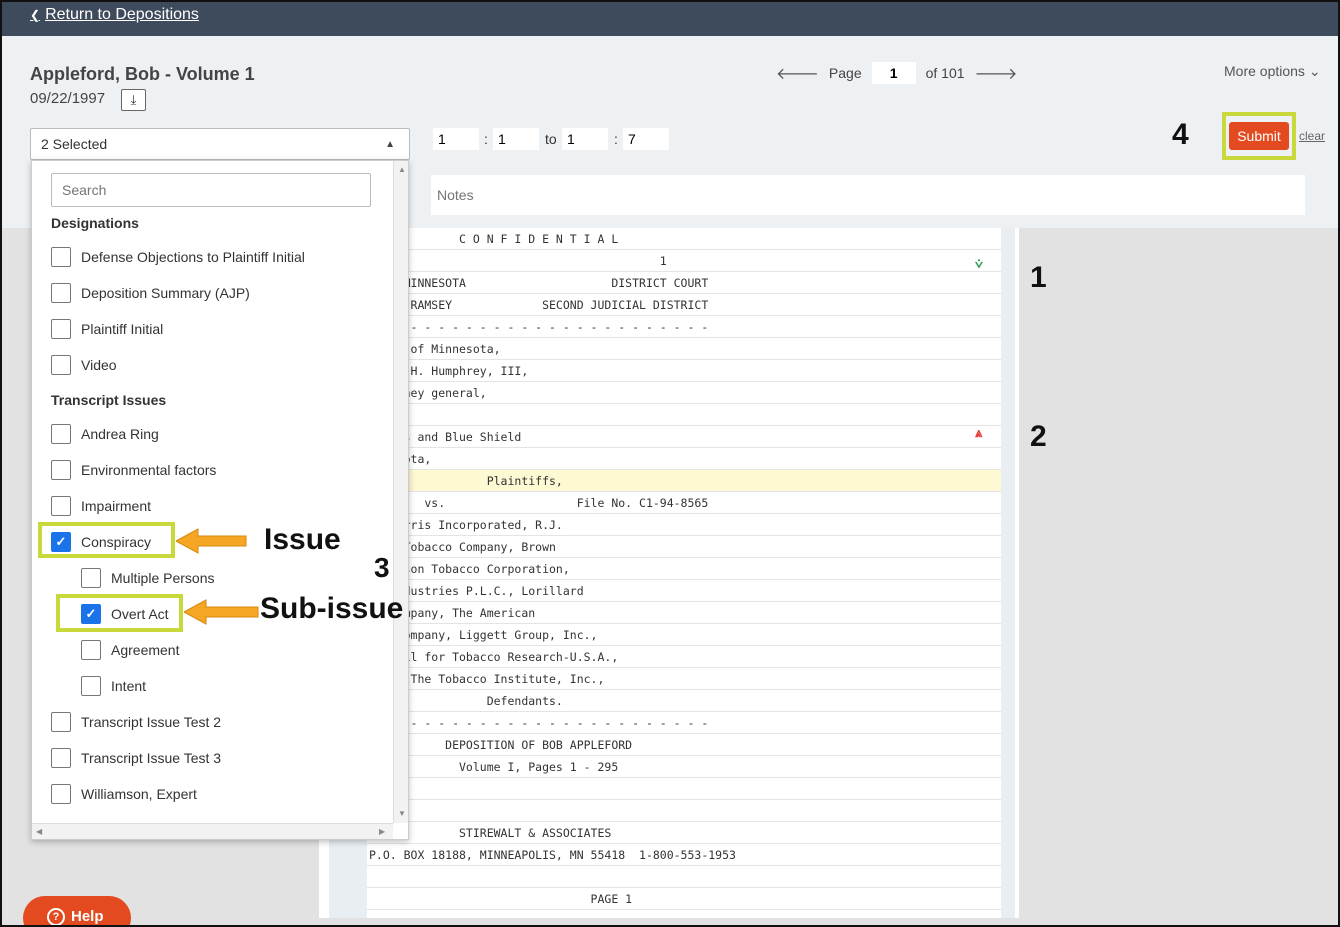 Image resolution: width=1340 pixels, height=927 pixels. What do you see at coordinates (978, 433) in the screenshot?
I see `designation-end-icon: ⩓` at bounding box center [978, 433].